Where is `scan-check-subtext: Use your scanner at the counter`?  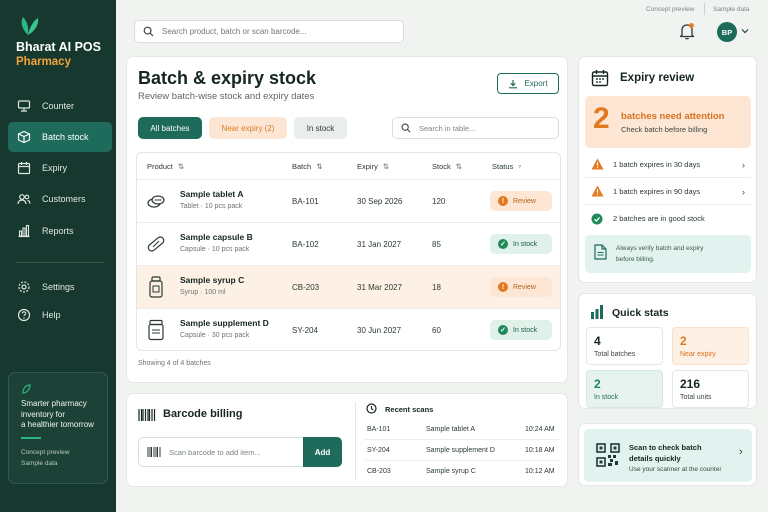 scan-check-subtext: Use your scanner at the counter is located at coordinates (675, 469).